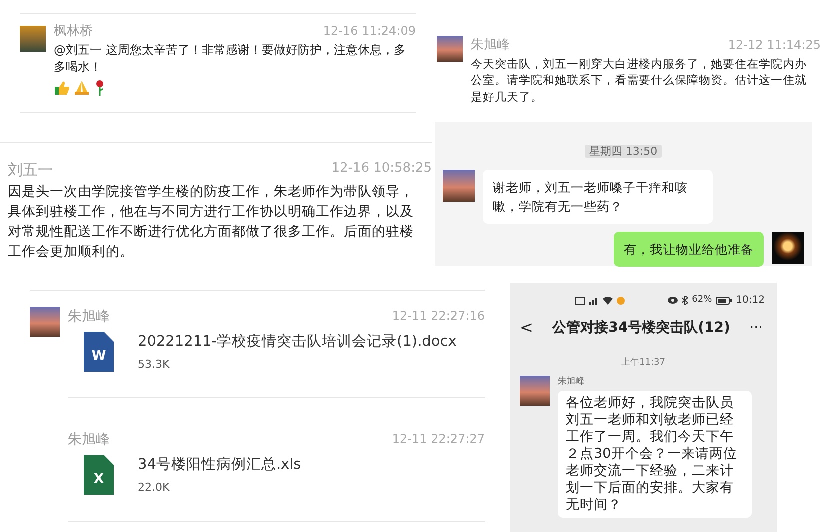 Image resolution: width=827 pixels, height=532 pixels. Describe the element at coordinates (73, 32) in the screenshot. I see `author-name: 枫林桥` at that location.